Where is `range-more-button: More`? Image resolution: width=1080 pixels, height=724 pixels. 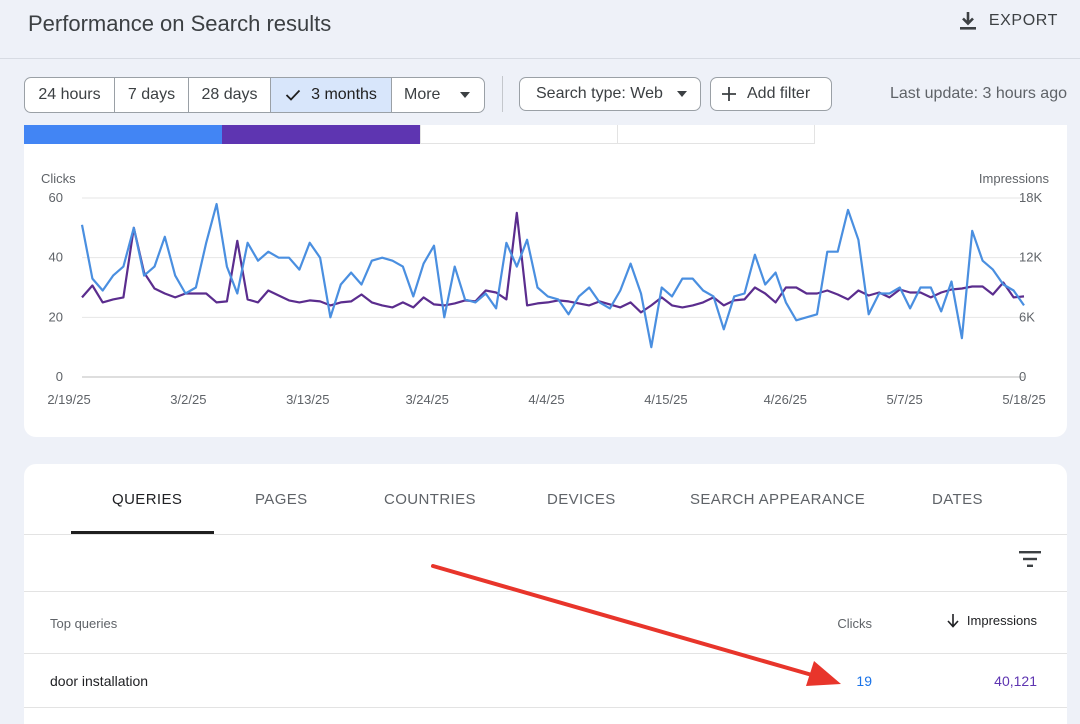
range-more-button: More is located at coordinates (438, 95).